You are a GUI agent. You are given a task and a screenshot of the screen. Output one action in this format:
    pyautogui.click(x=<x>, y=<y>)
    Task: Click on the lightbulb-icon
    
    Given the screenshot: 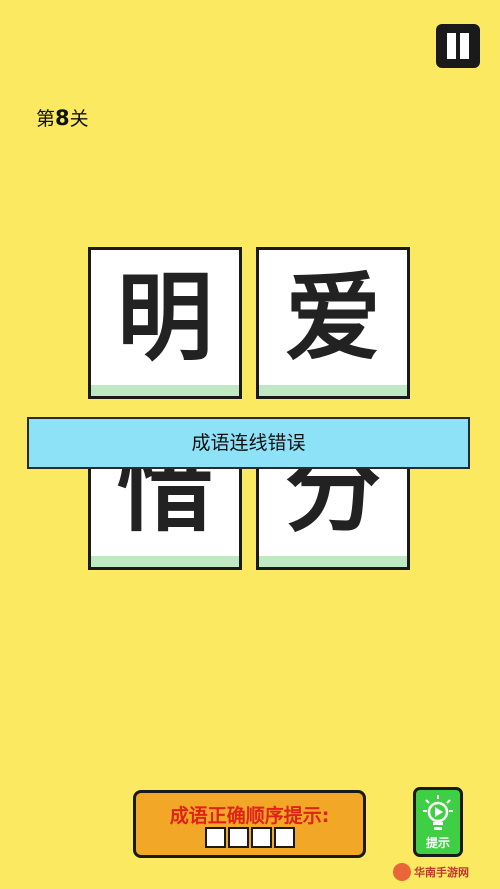 What is the action you would take?
    pyautogui.click(x=438, y=812)
    